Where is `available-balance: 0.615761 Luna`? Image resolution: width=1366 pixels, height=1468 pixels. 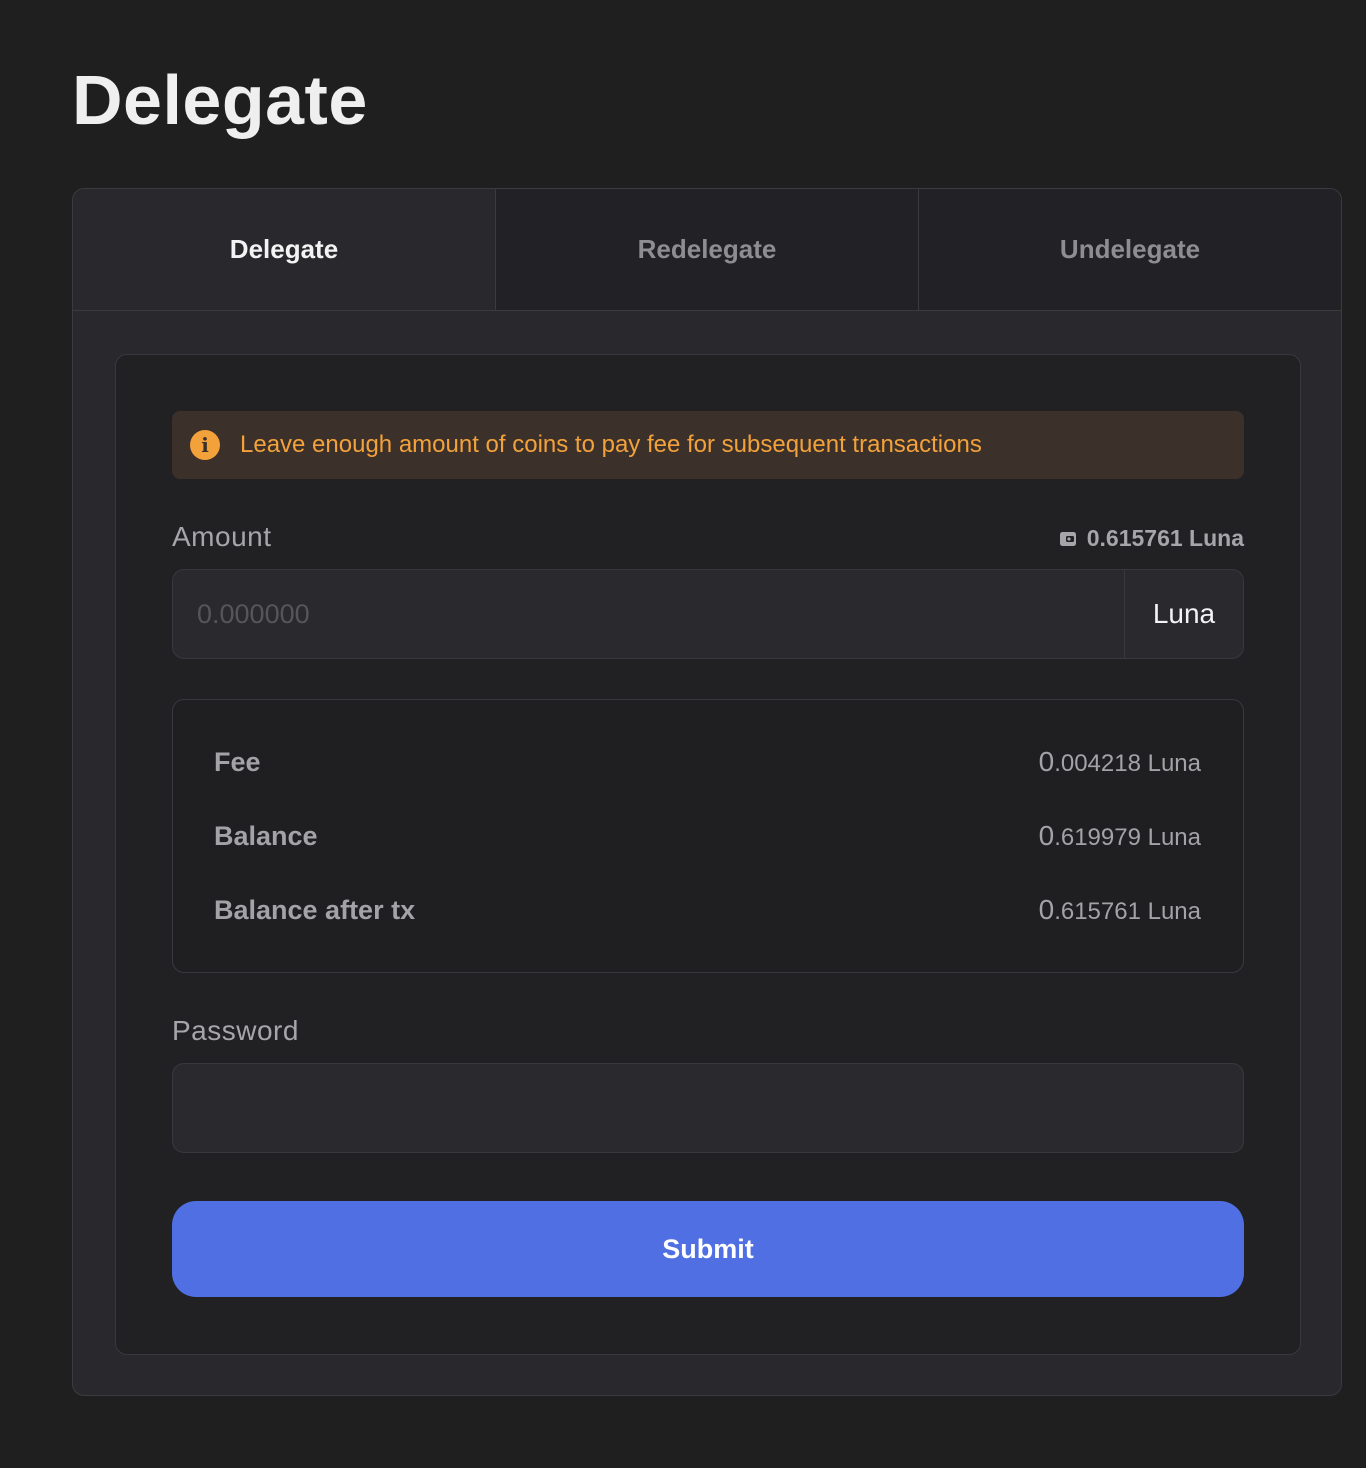
available-balance: 0.615761 Luna is located at coordinates (1151, 538).